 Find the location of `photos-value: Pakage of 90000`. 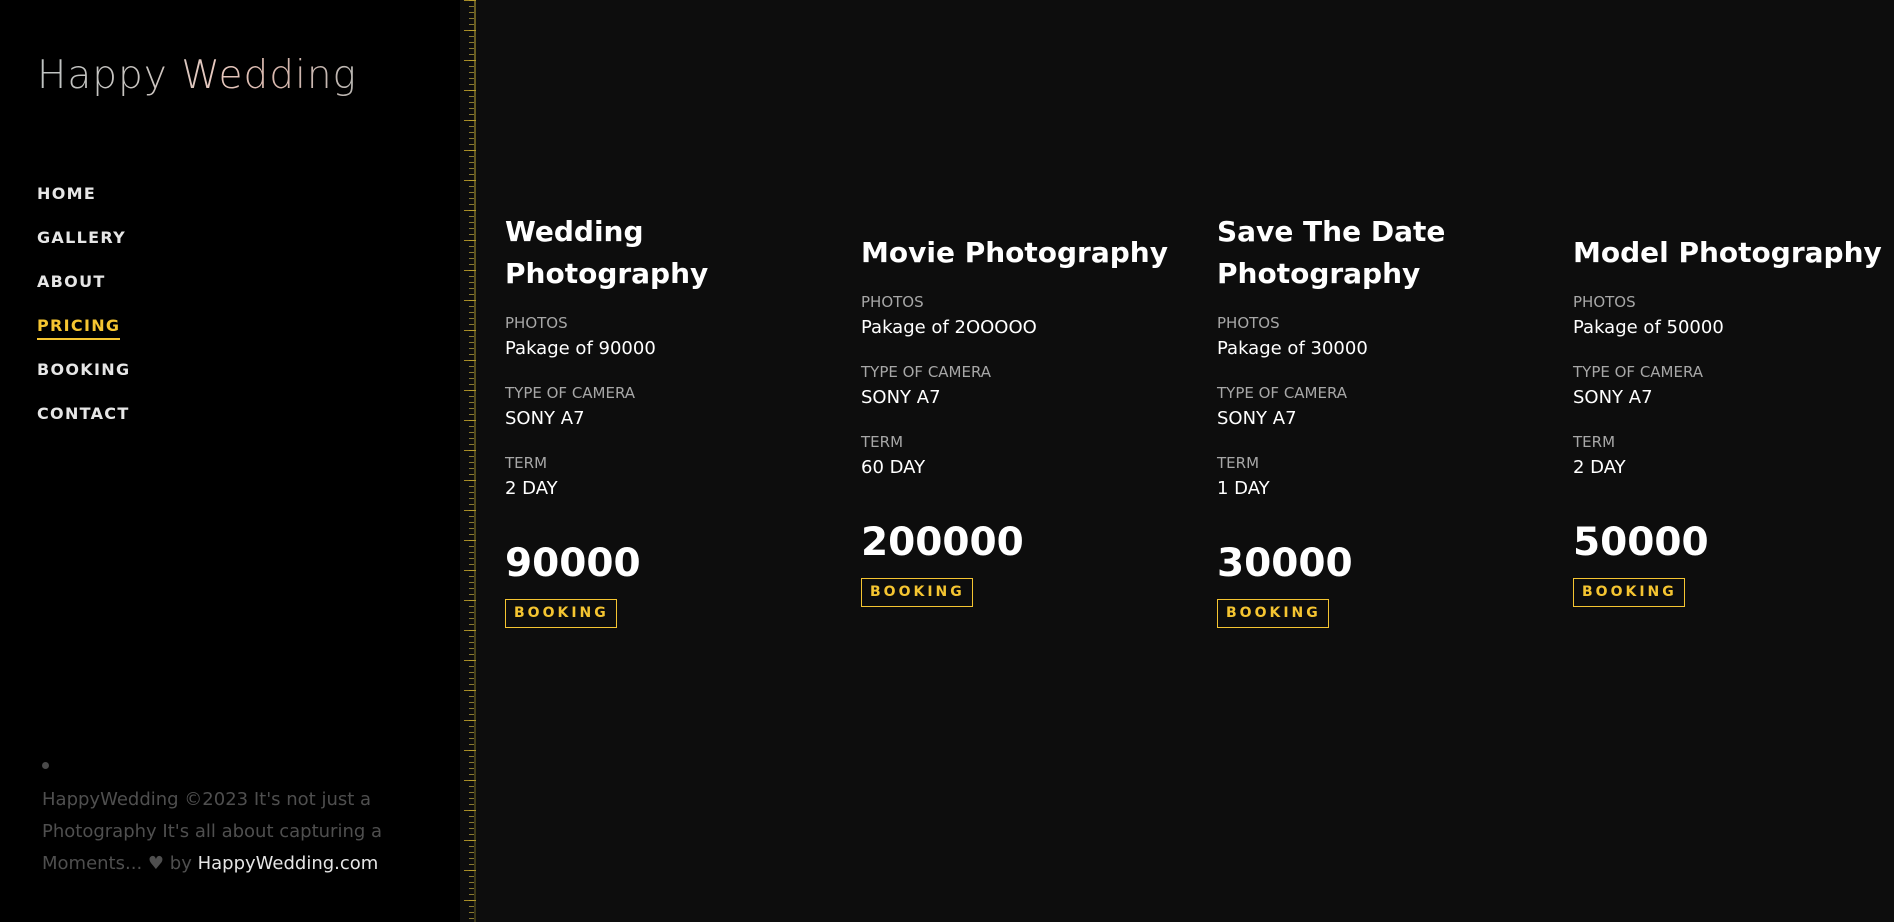

photos-value: Pakage of 90000 is located at coordinates (580, 348).